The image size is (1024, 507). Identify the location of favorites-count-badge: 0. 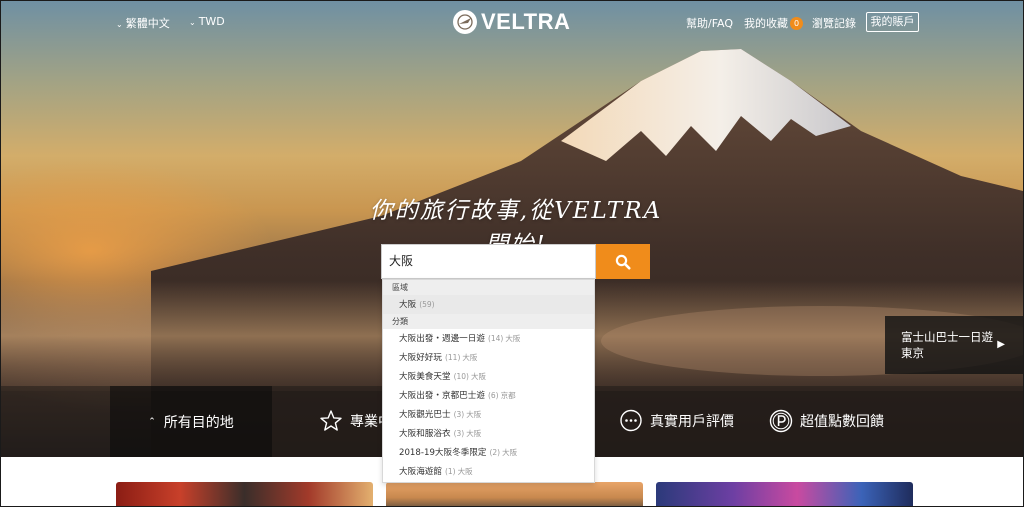
(796, 23).